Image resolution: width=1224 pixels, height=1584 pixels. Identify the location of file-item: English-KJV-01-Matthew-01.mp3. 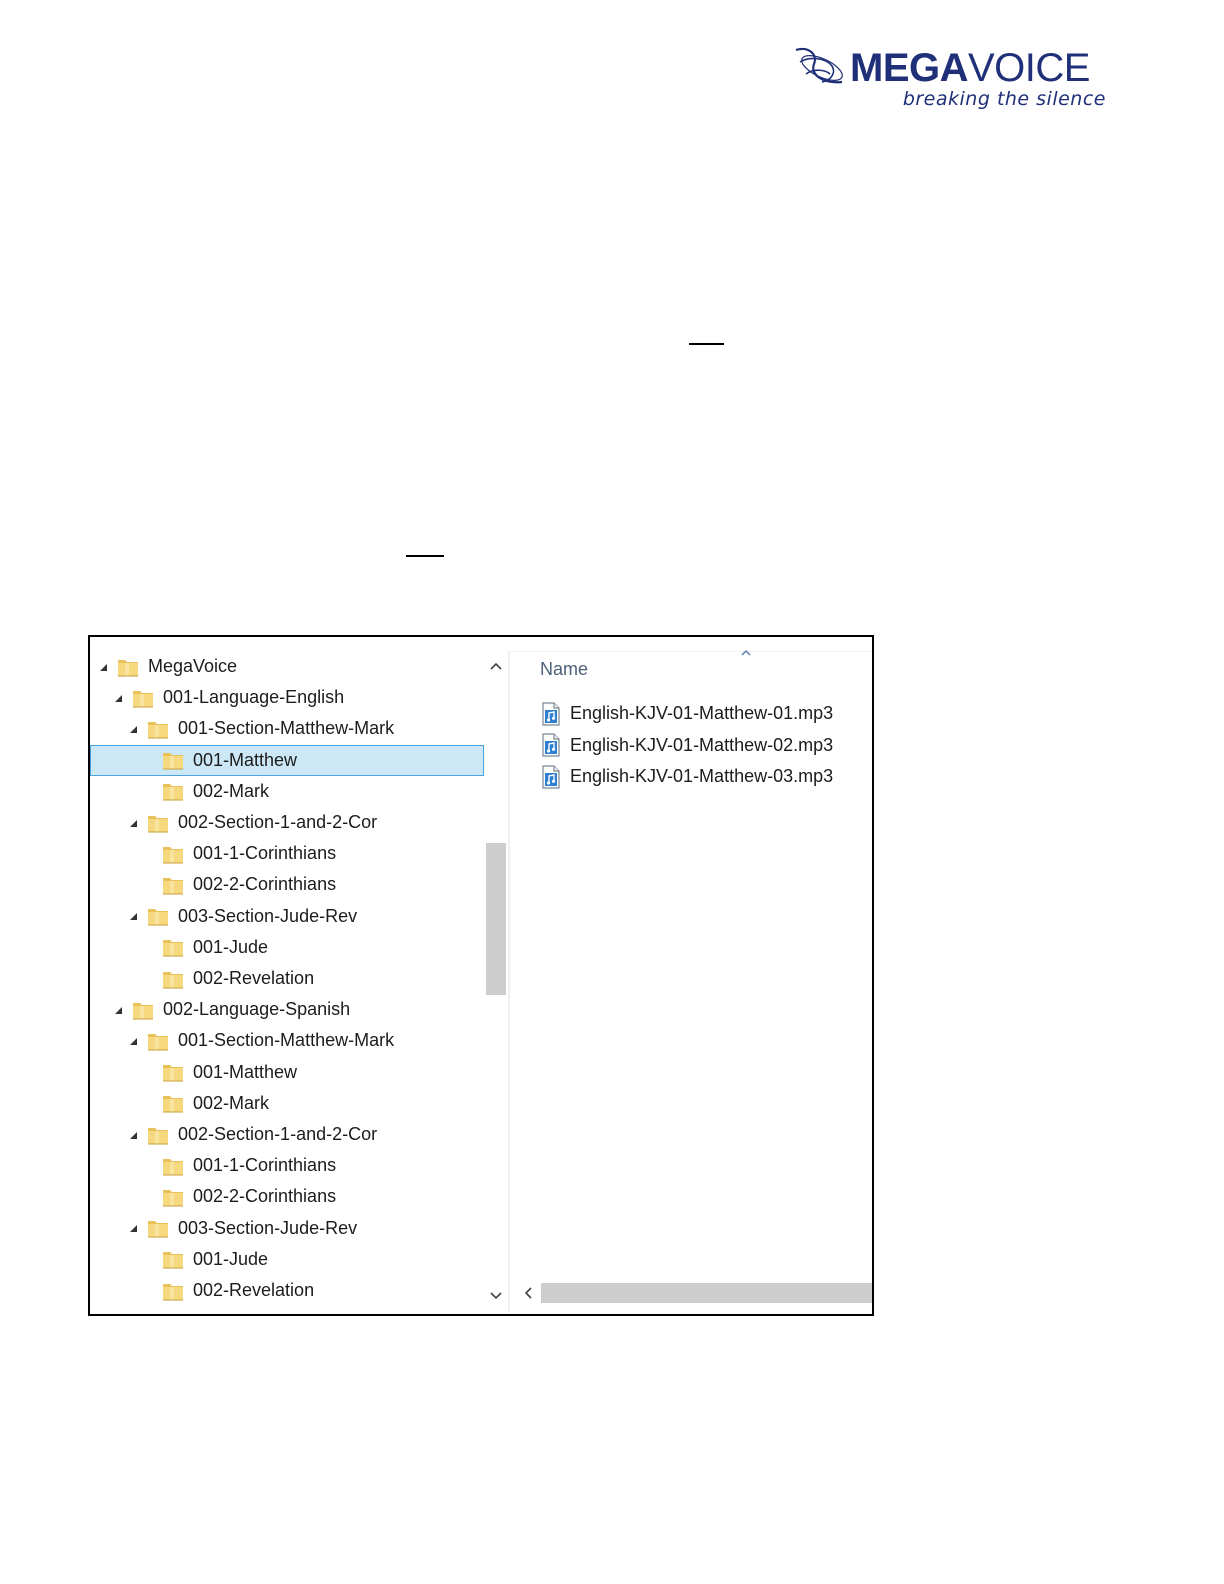
(686, 713).